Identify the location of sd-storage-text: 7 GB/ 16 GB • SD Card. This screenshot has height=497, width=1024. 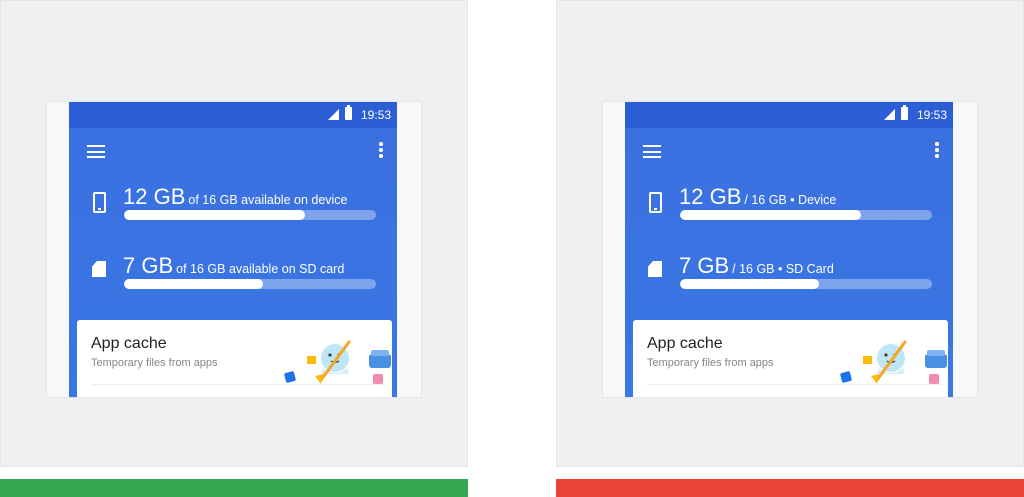
(756, 266).